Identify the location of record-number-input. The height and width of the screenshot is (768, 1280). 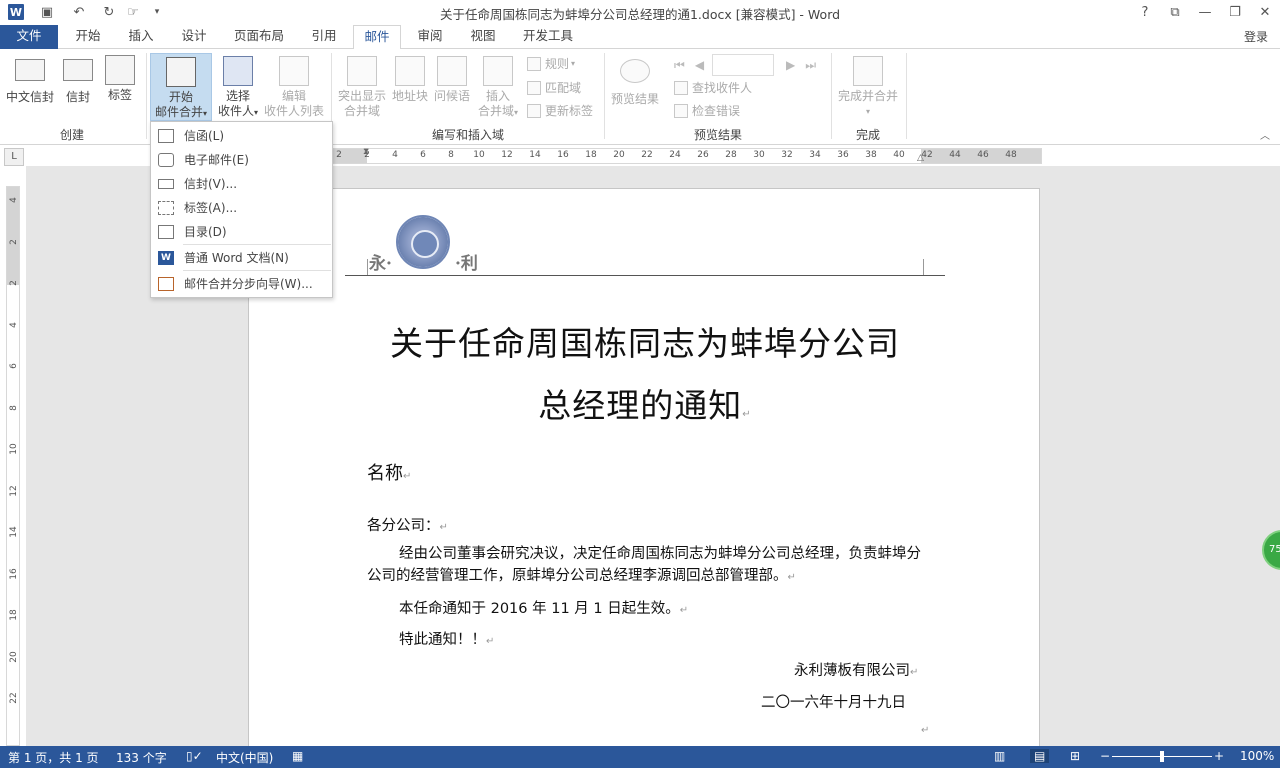
(743, 65).